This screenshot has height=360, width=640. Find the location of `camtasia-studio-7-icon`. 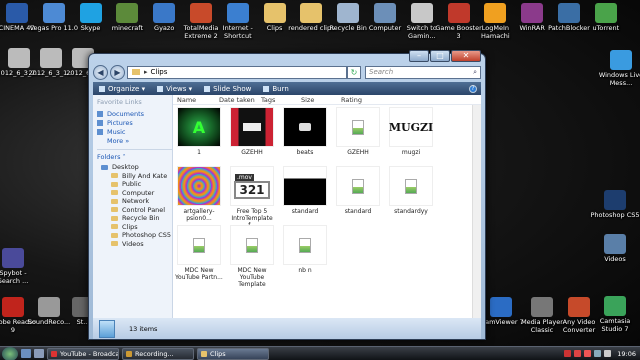

camtasia-studio-7-icon is located at coordinates (615, 306).